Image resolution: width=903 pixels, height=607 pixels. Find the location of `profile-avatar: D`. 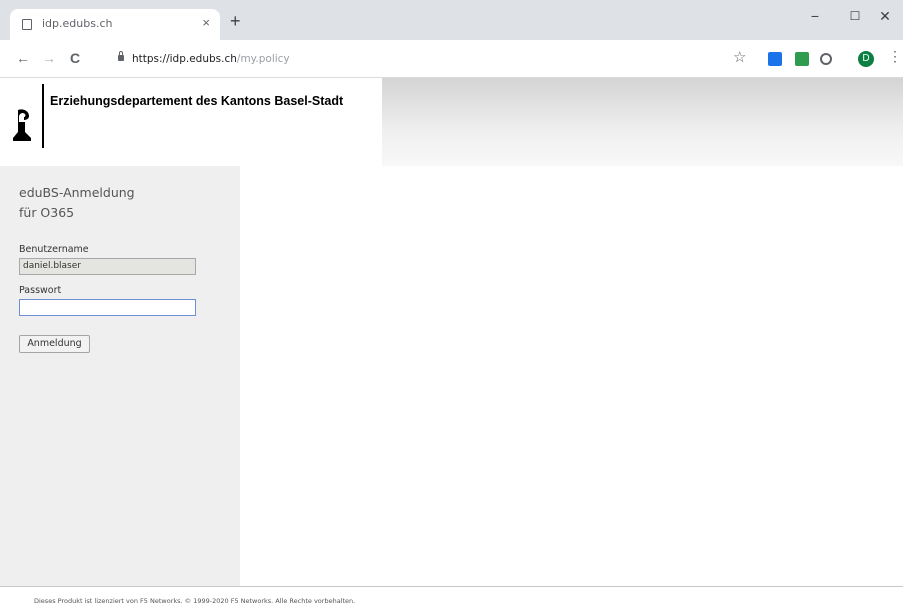

profile-avatar: D is located at coordinates (866, 59).